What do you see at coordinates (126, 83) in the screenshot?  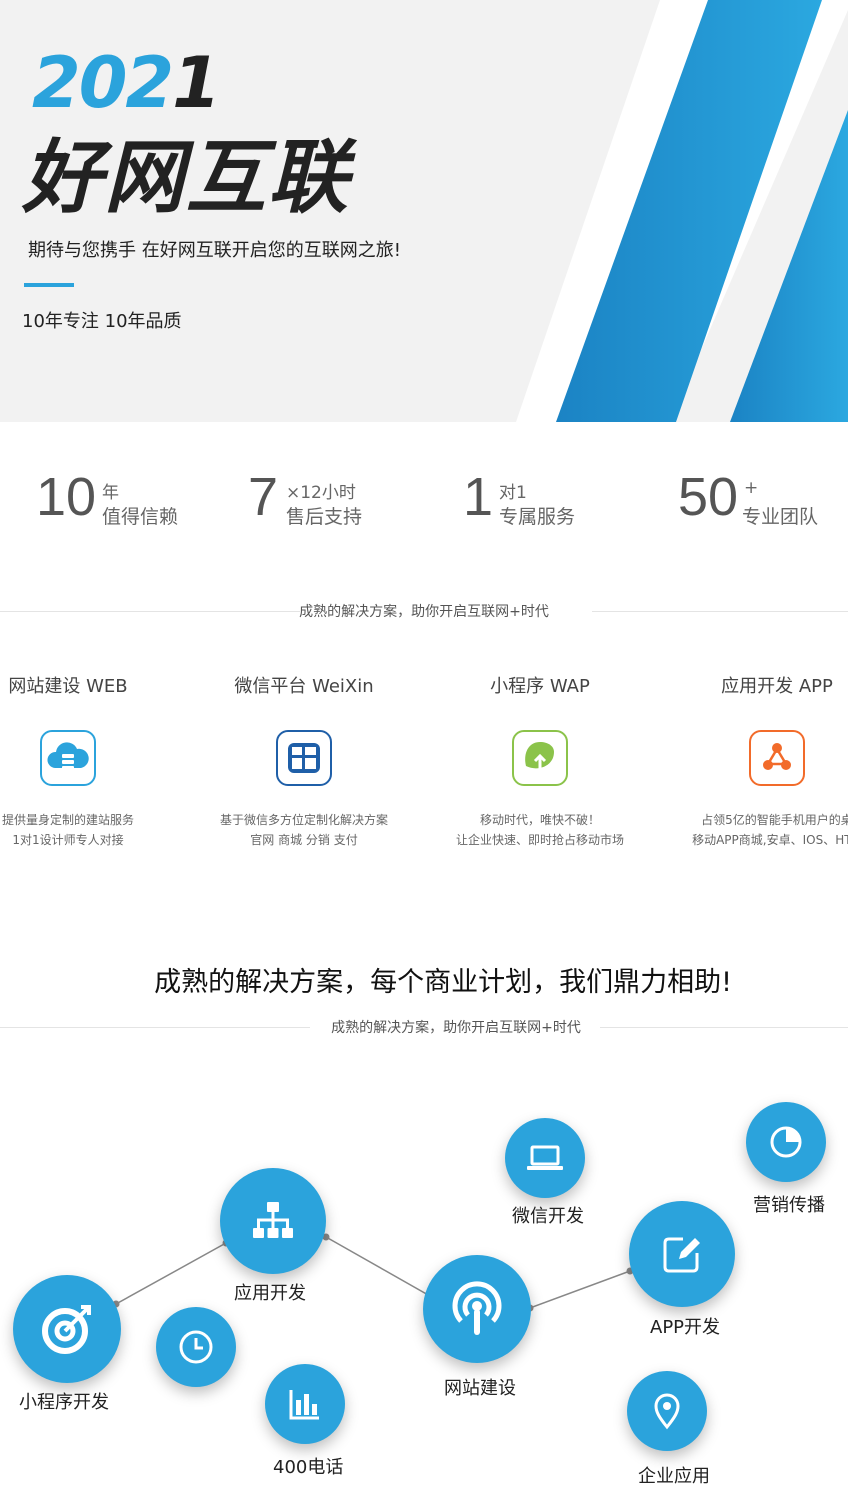 I see `hero-year: 2021` at bounding box center [126, 83].